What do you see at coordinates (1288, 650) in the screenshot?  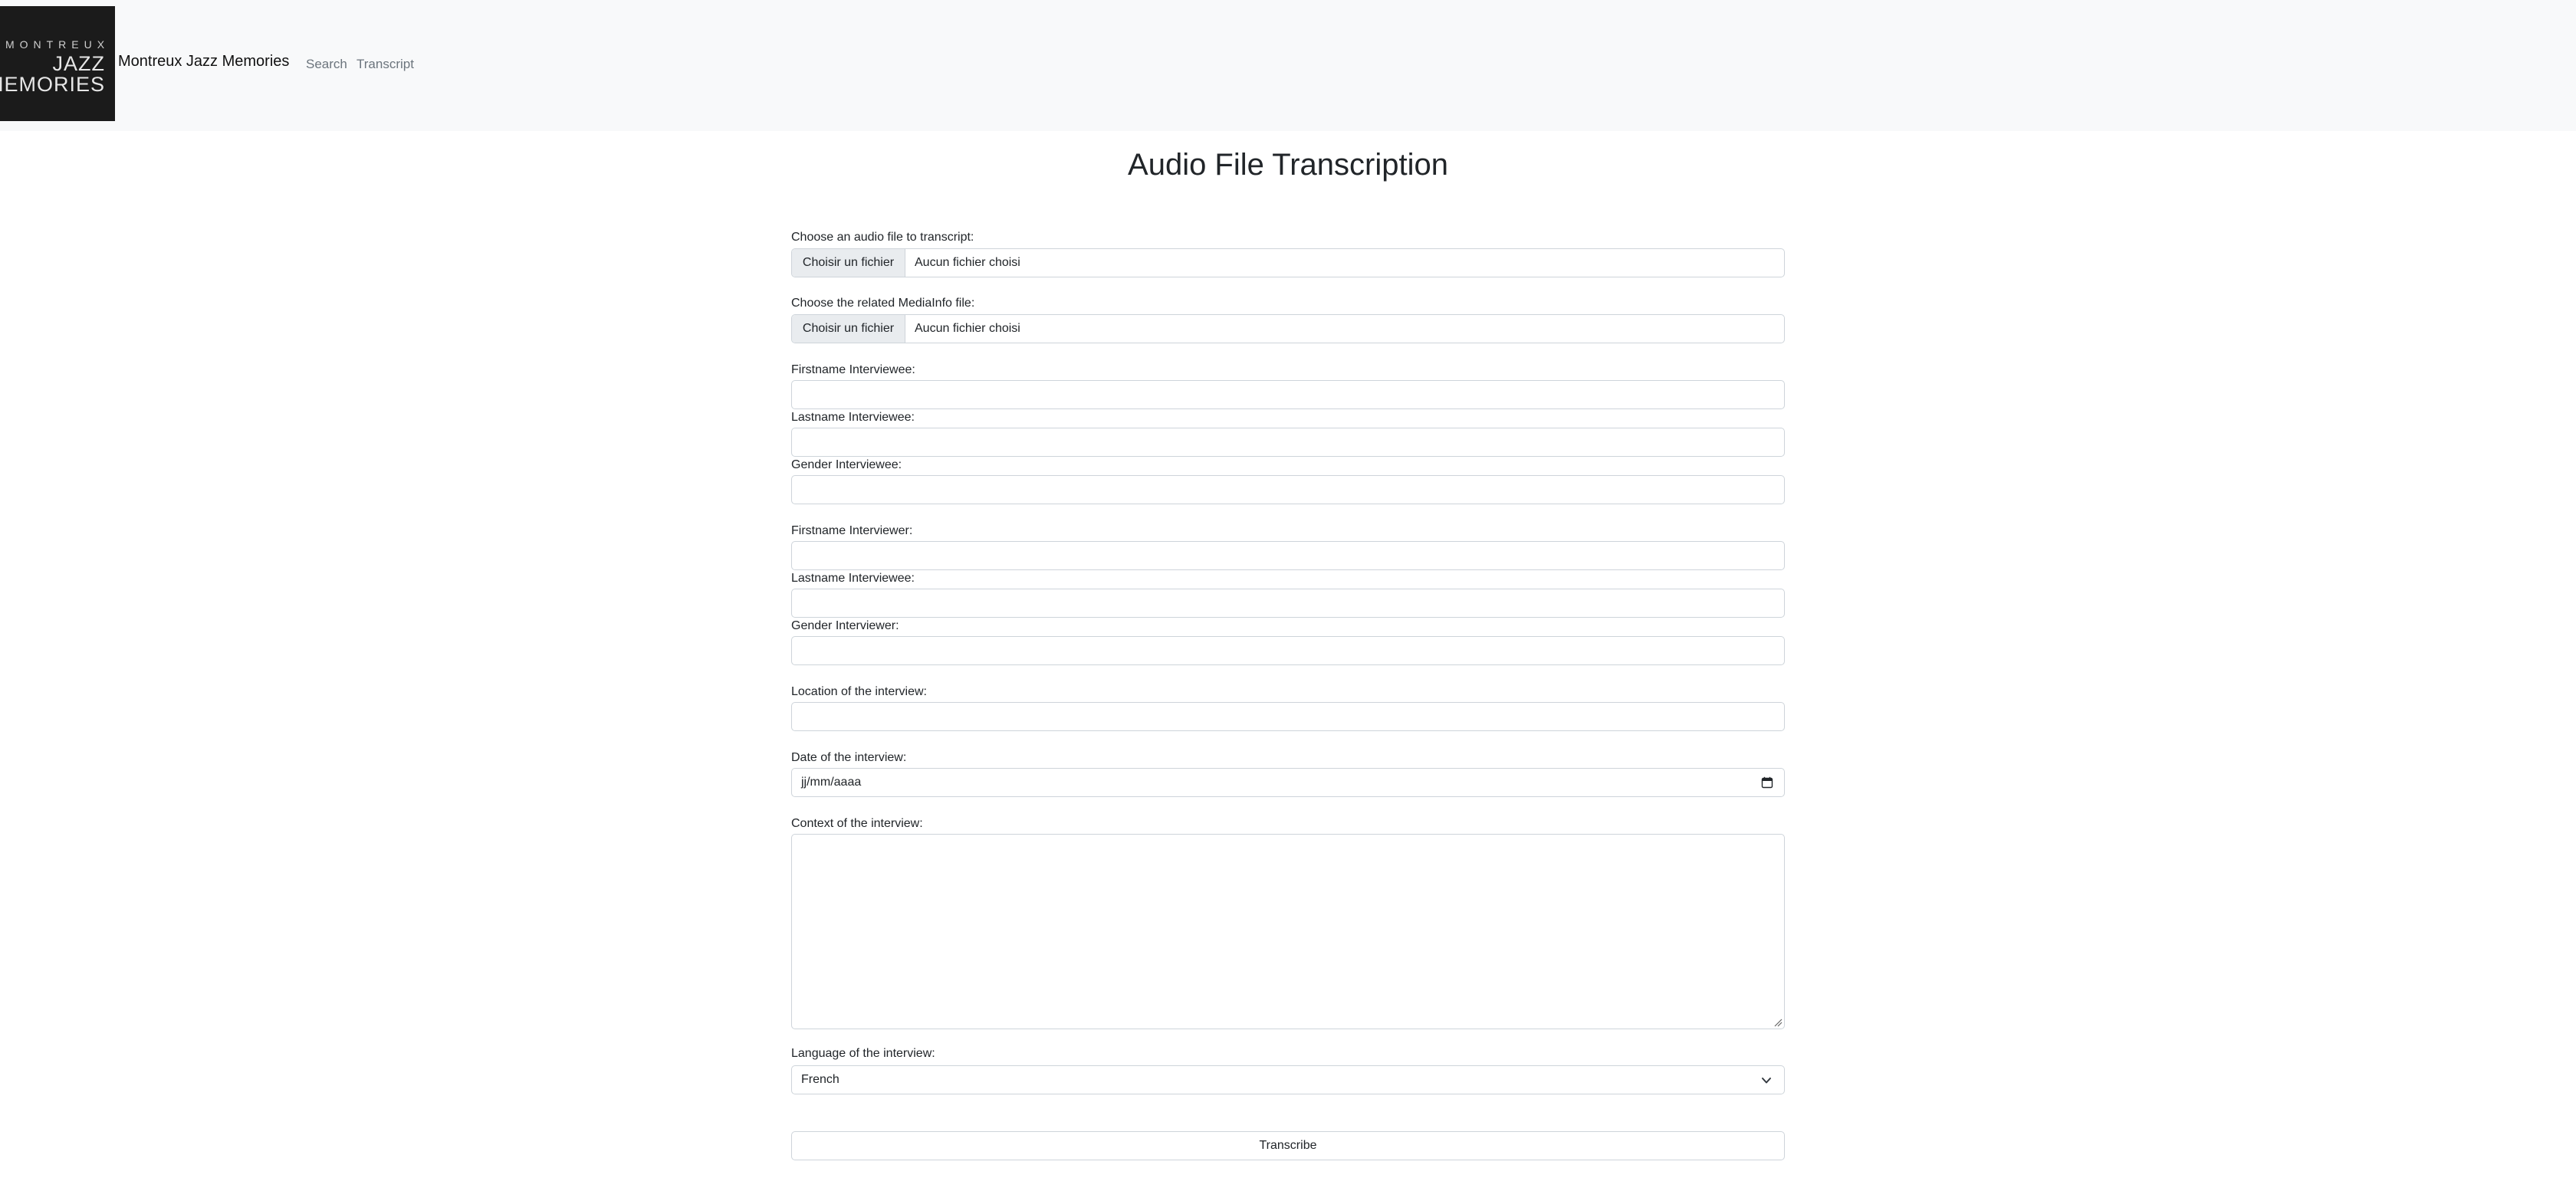 I see `gender-interviewer-input` at bounding box center [1288, 650].